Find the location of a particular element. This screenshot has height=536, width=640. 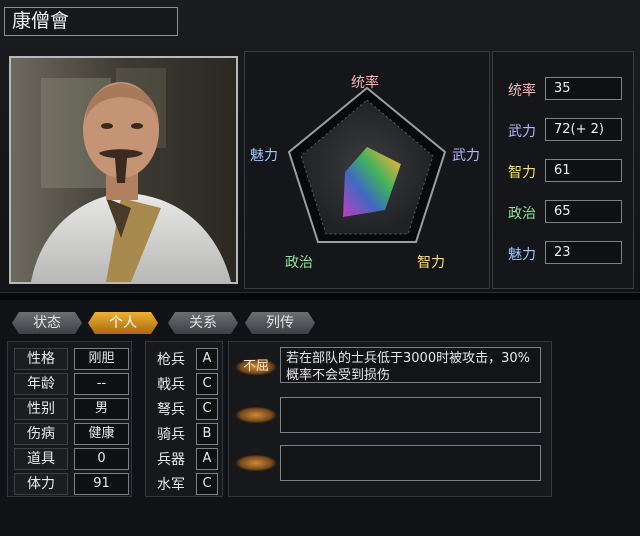

troop-grade-siege: A is located at coordinates (207, 459).